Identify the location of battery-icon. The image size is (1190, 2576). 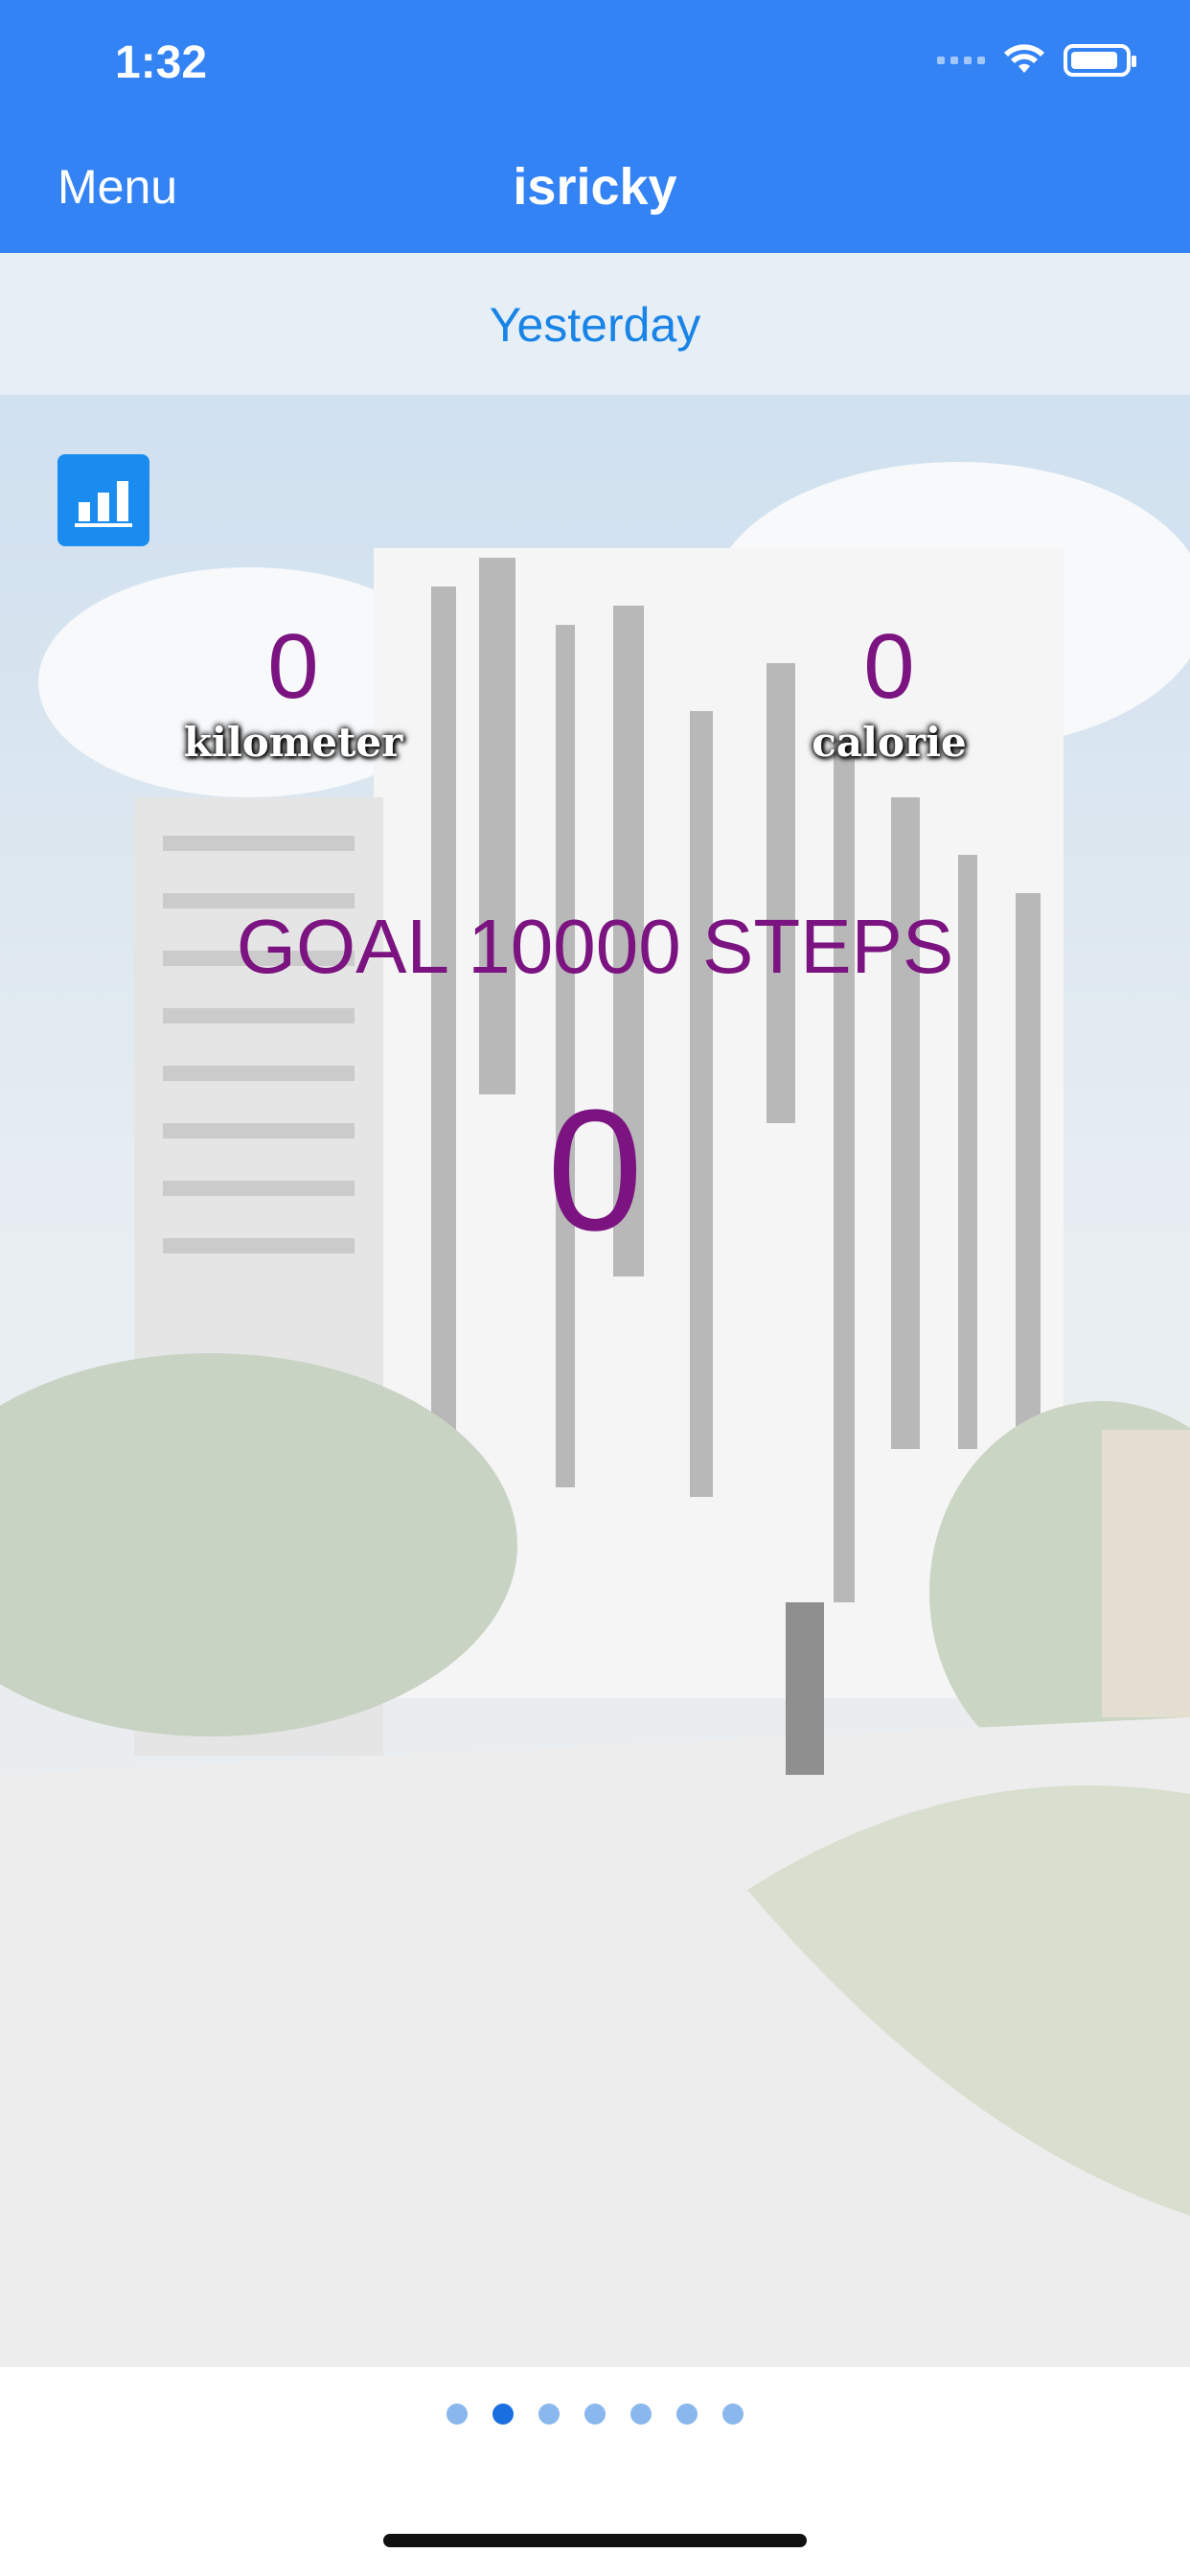
(1100, 60).